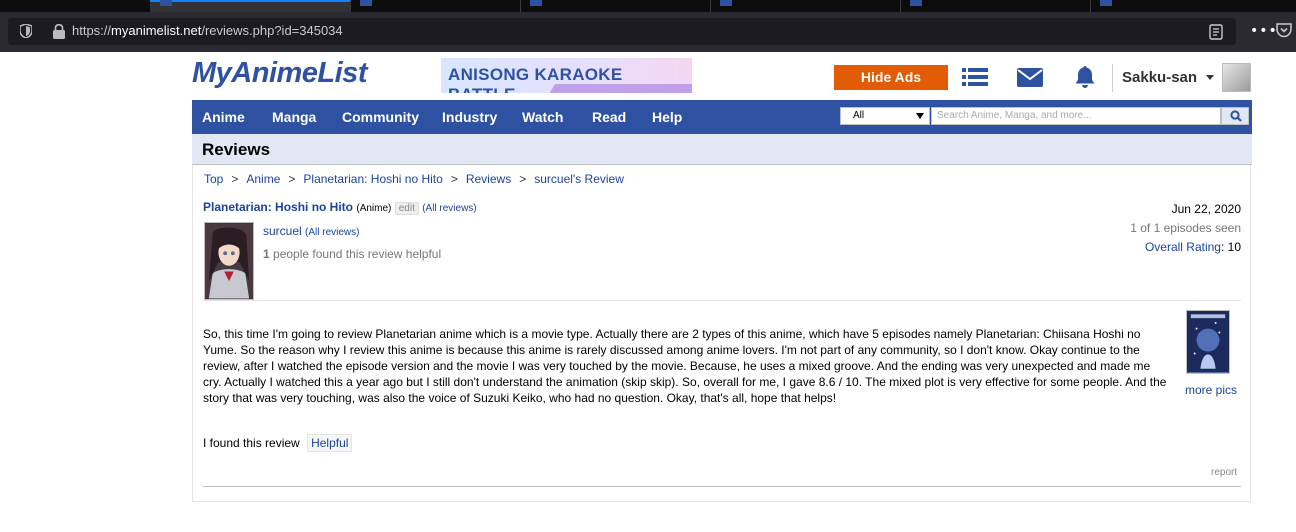  I want to click on overall-rating: Overall Rating: 10, so click(1192, 247).